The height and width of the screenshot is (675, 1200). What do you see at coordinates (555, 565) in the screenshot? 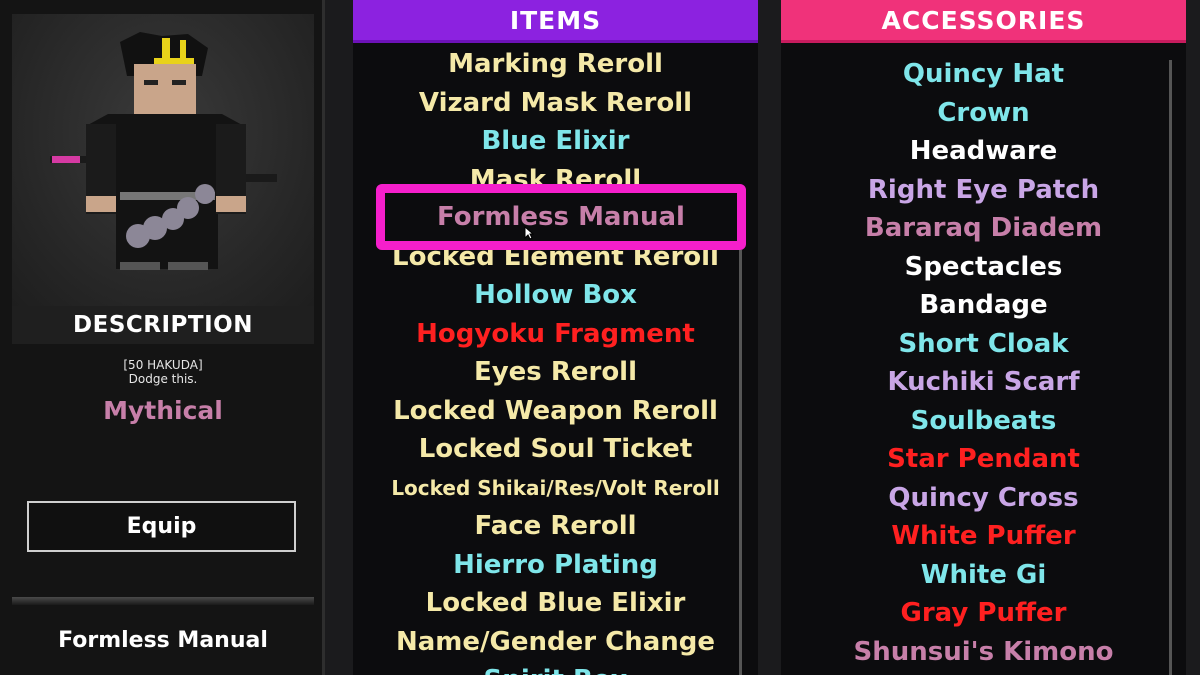
I see `items-list-item: Hierro Plating` at bounding box center [555, 565].